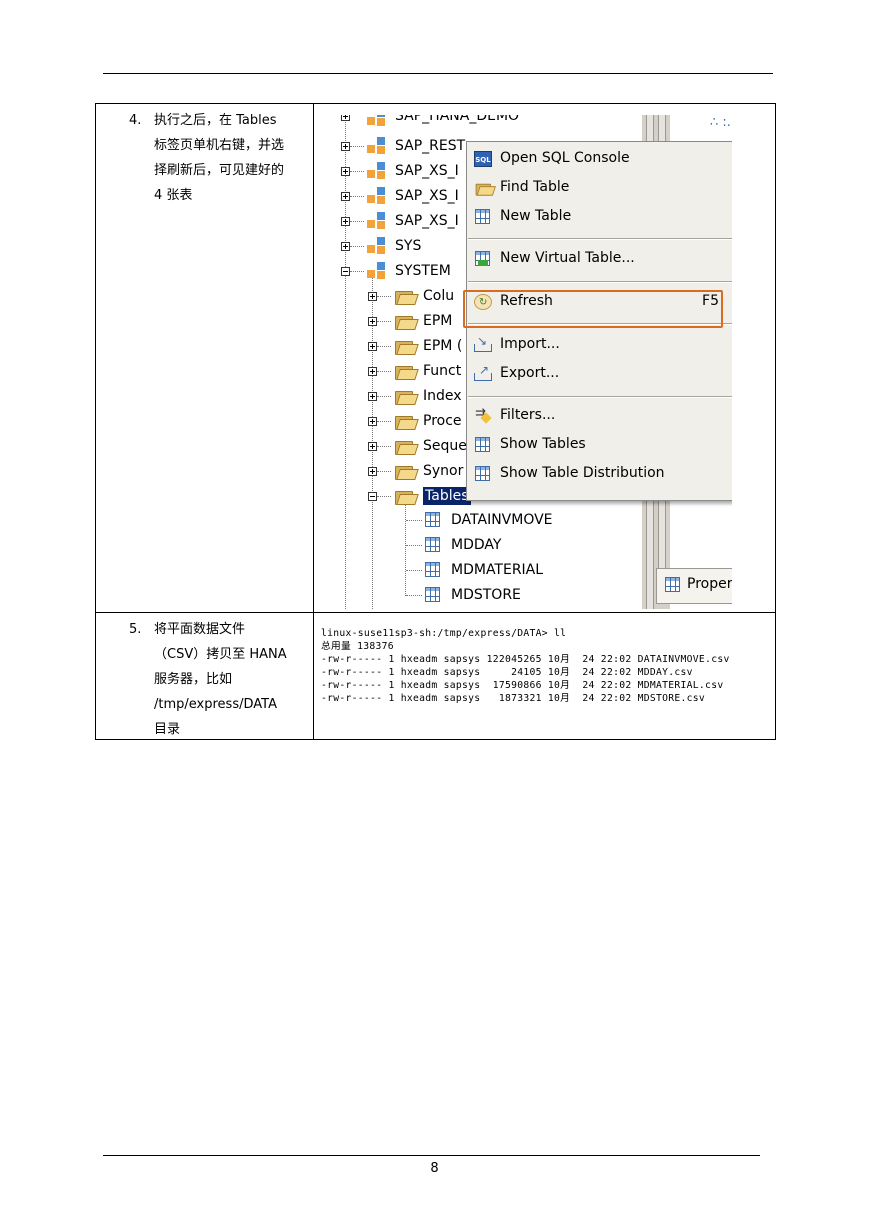  I want to click on footer-rule, so click(431, 1155).